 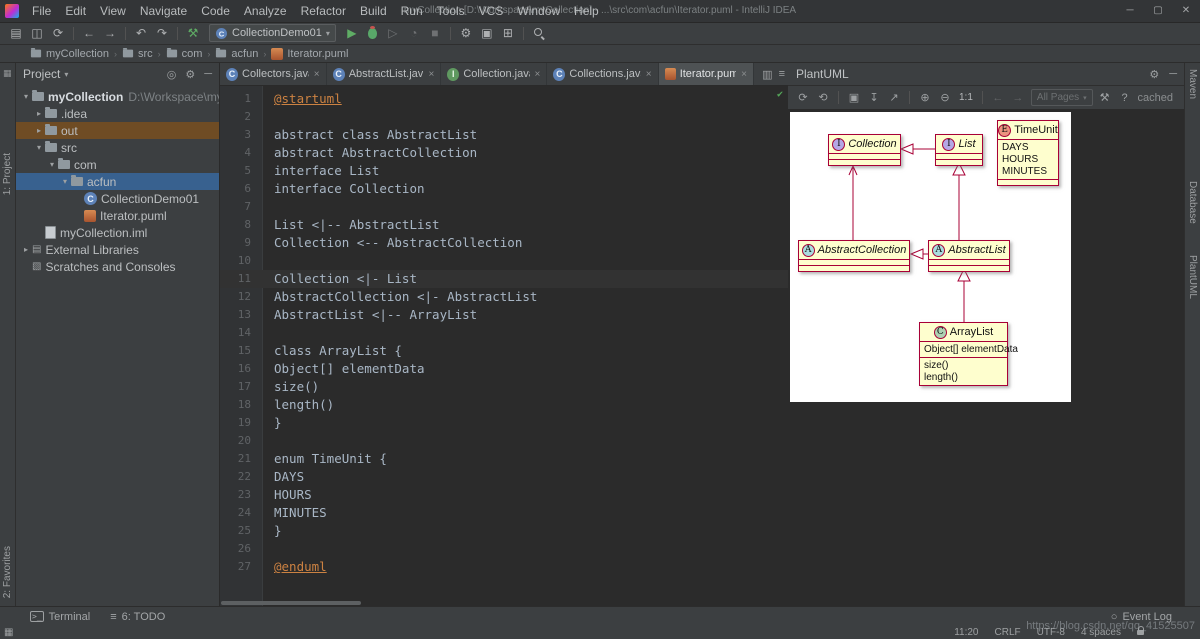 What do you see at coordinates (37, 33) in the screenshot?
I see `save-all-icon: ◫` at bounding box center [37, 33].